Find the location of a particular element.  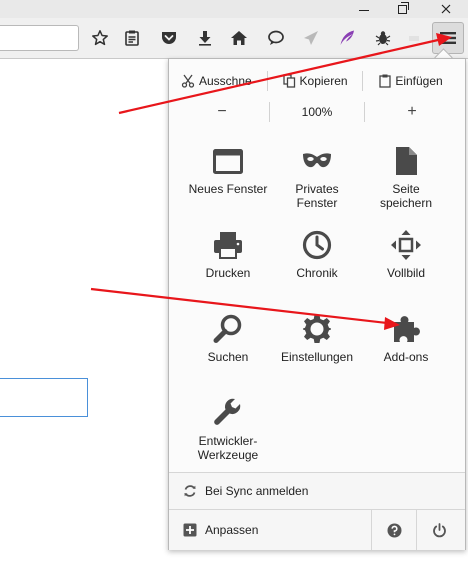

plus-box-icon is located at coordinates (190, 530).